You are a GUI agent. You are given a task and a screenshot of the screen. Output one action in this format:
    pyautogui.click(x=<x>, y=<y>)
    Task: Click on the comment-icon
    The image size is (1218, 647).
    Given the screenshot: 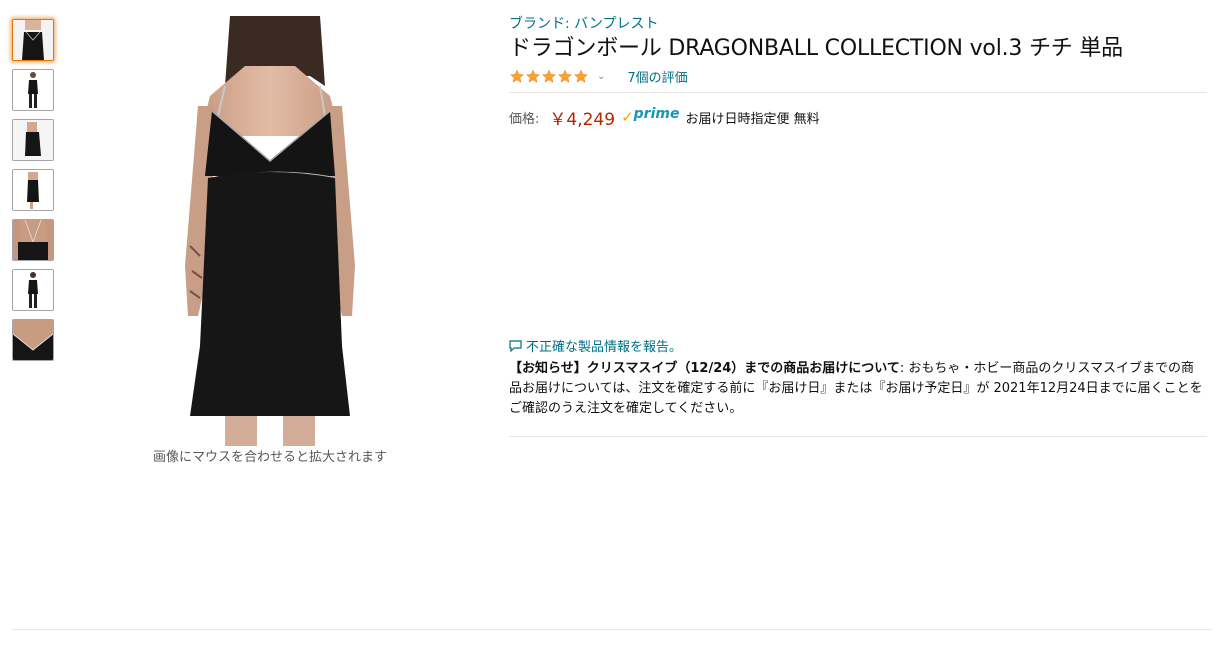 What is the action you would take?
    pyautogui.click(x=515, y=345)
    